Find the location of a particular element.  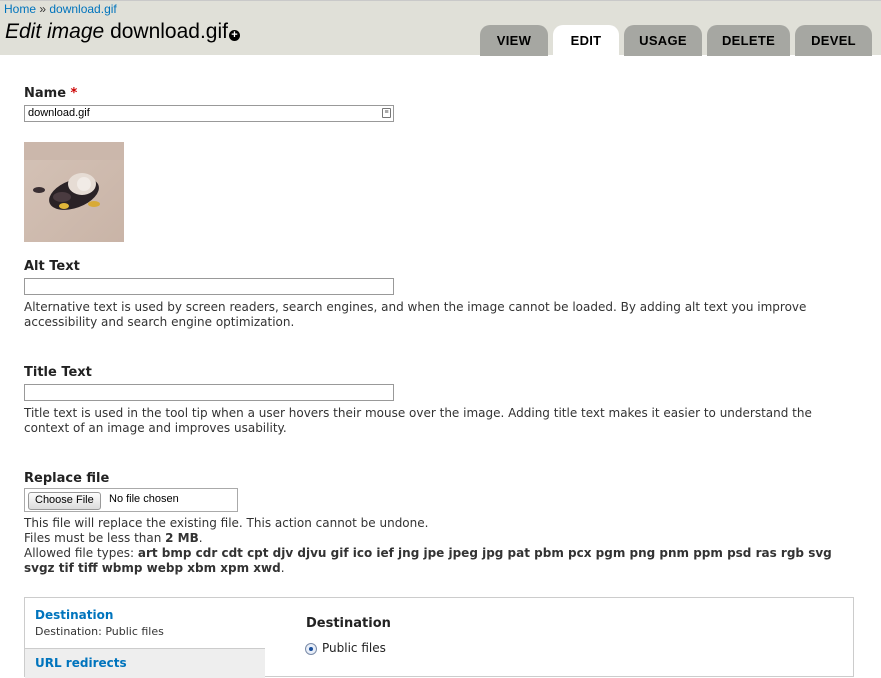

title-text-label: Title Text is located at coordinates (58, 372).